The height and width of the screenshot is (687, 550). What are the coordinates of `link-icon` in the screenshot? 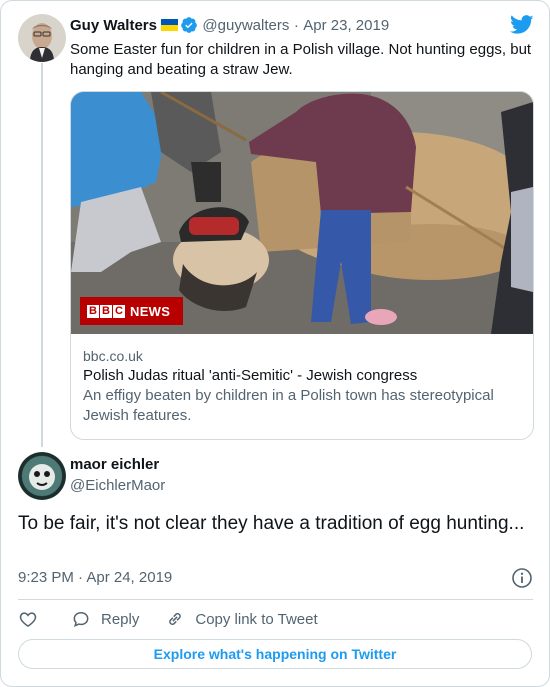 It's located at (175, 619).